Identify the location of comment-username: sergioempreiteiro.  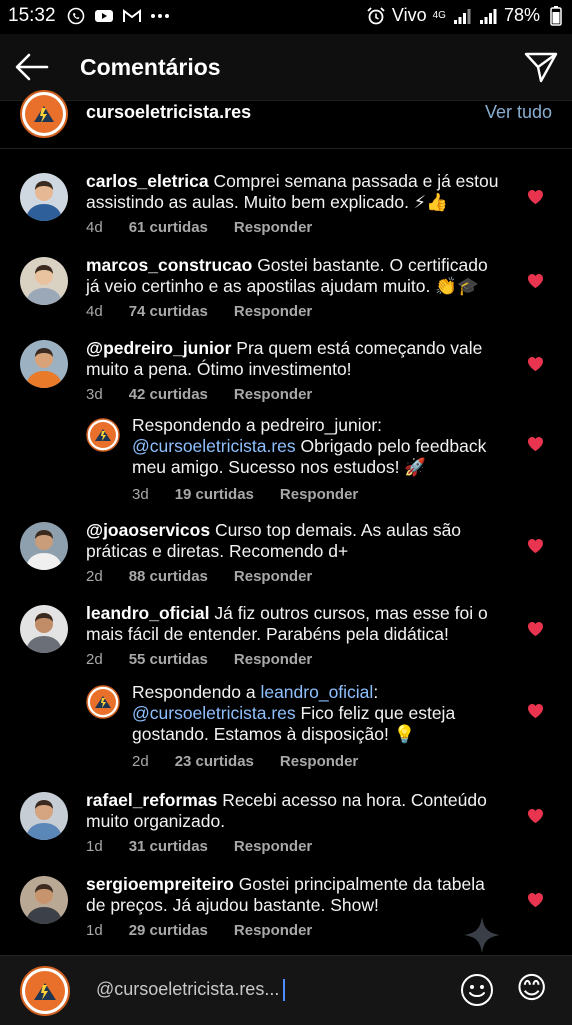
(160, 884).